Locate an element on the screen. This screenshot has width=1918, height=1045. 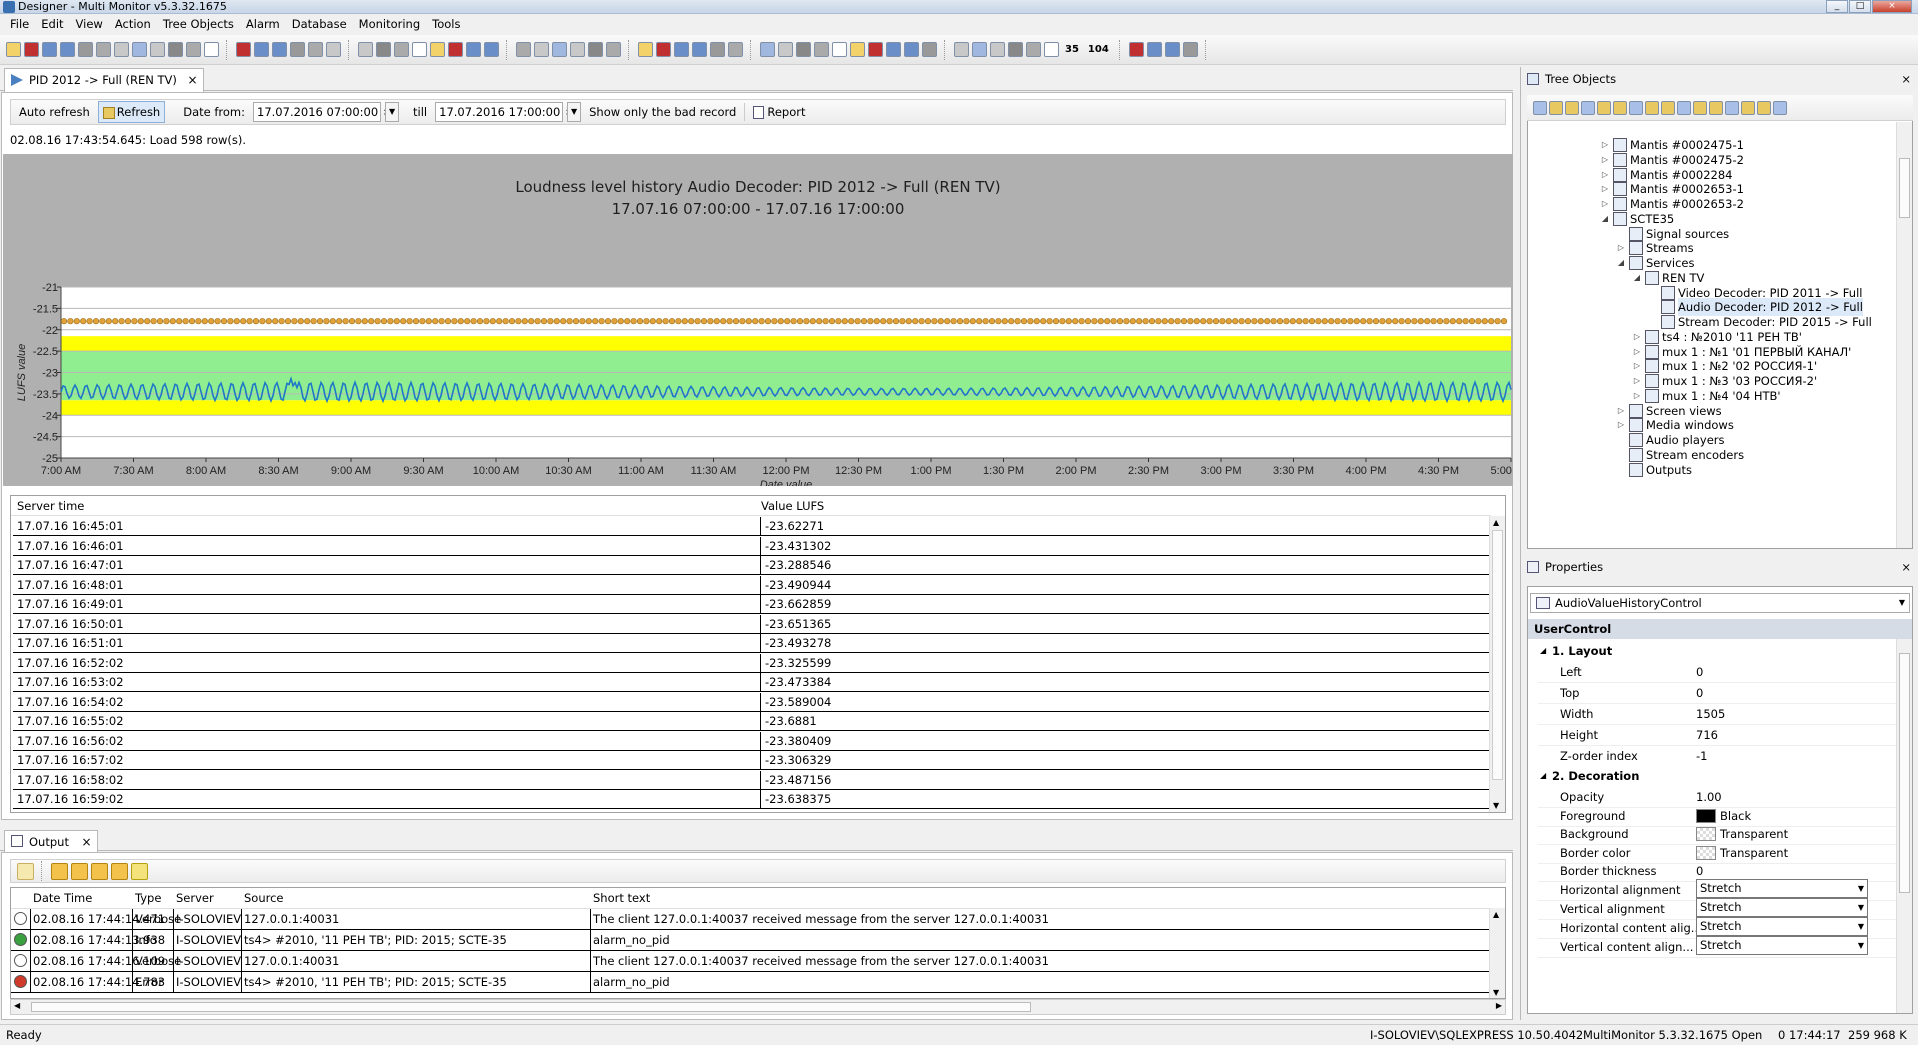
refresh-button: Refresh is located at coordinates (131, 112).